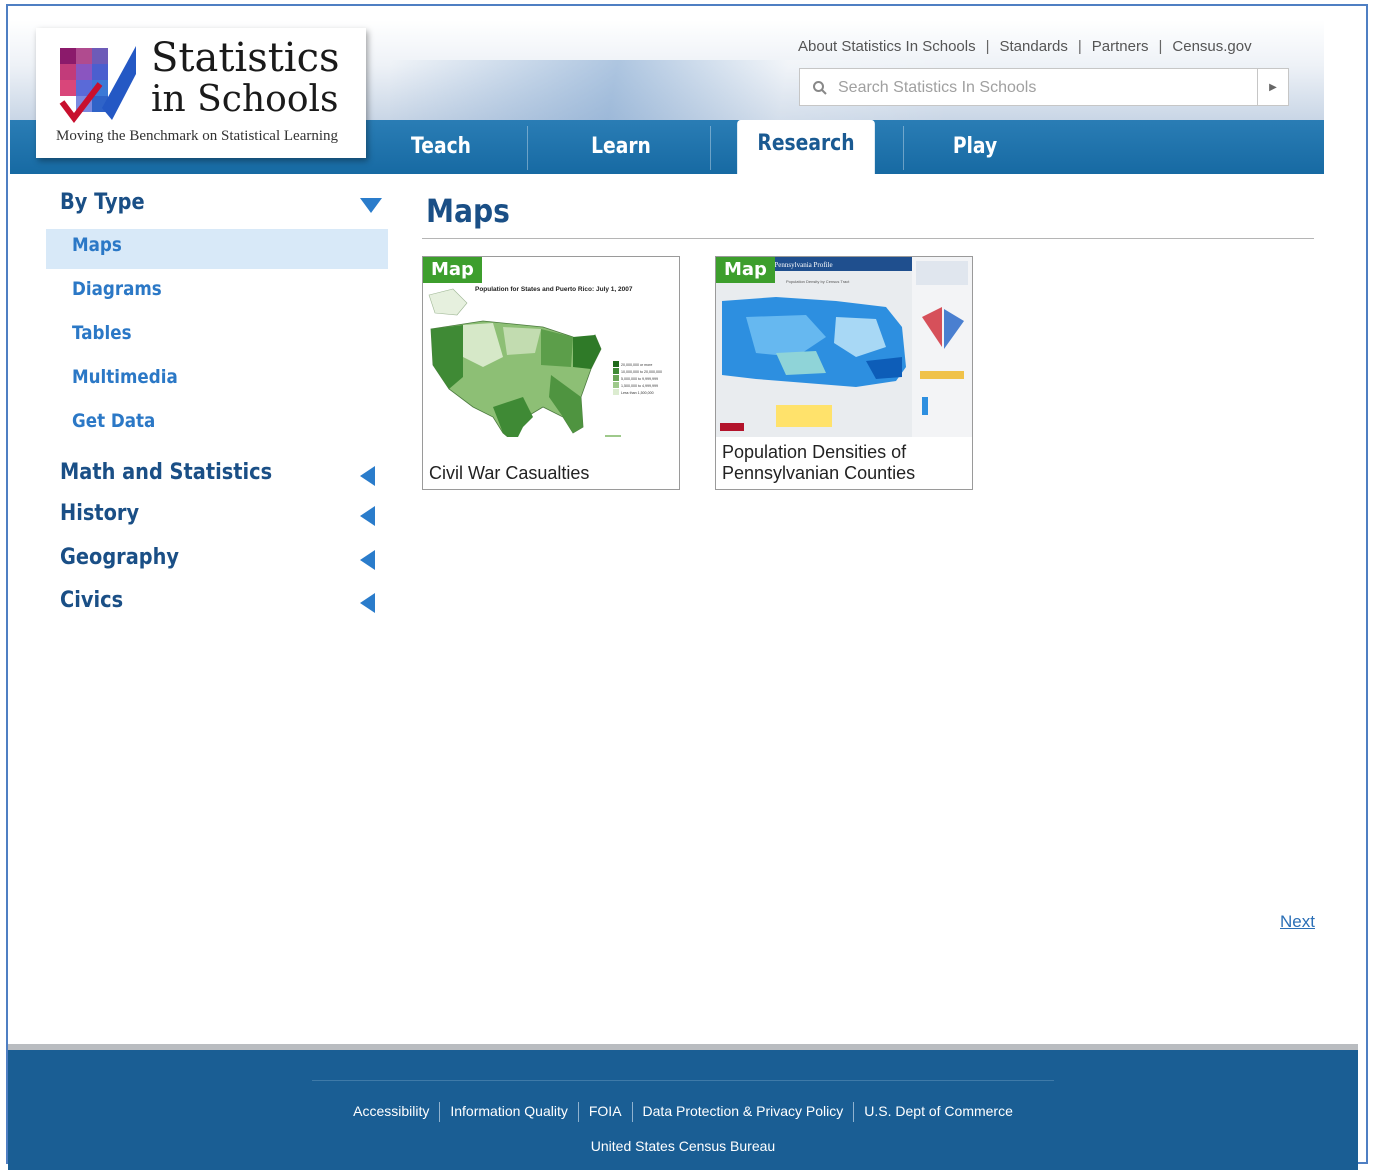 Image resolution: width=1375 pixels, height=1170 pixels. I want to click on section-math-and-statistics: Math and Statistics, so click(166, 472).